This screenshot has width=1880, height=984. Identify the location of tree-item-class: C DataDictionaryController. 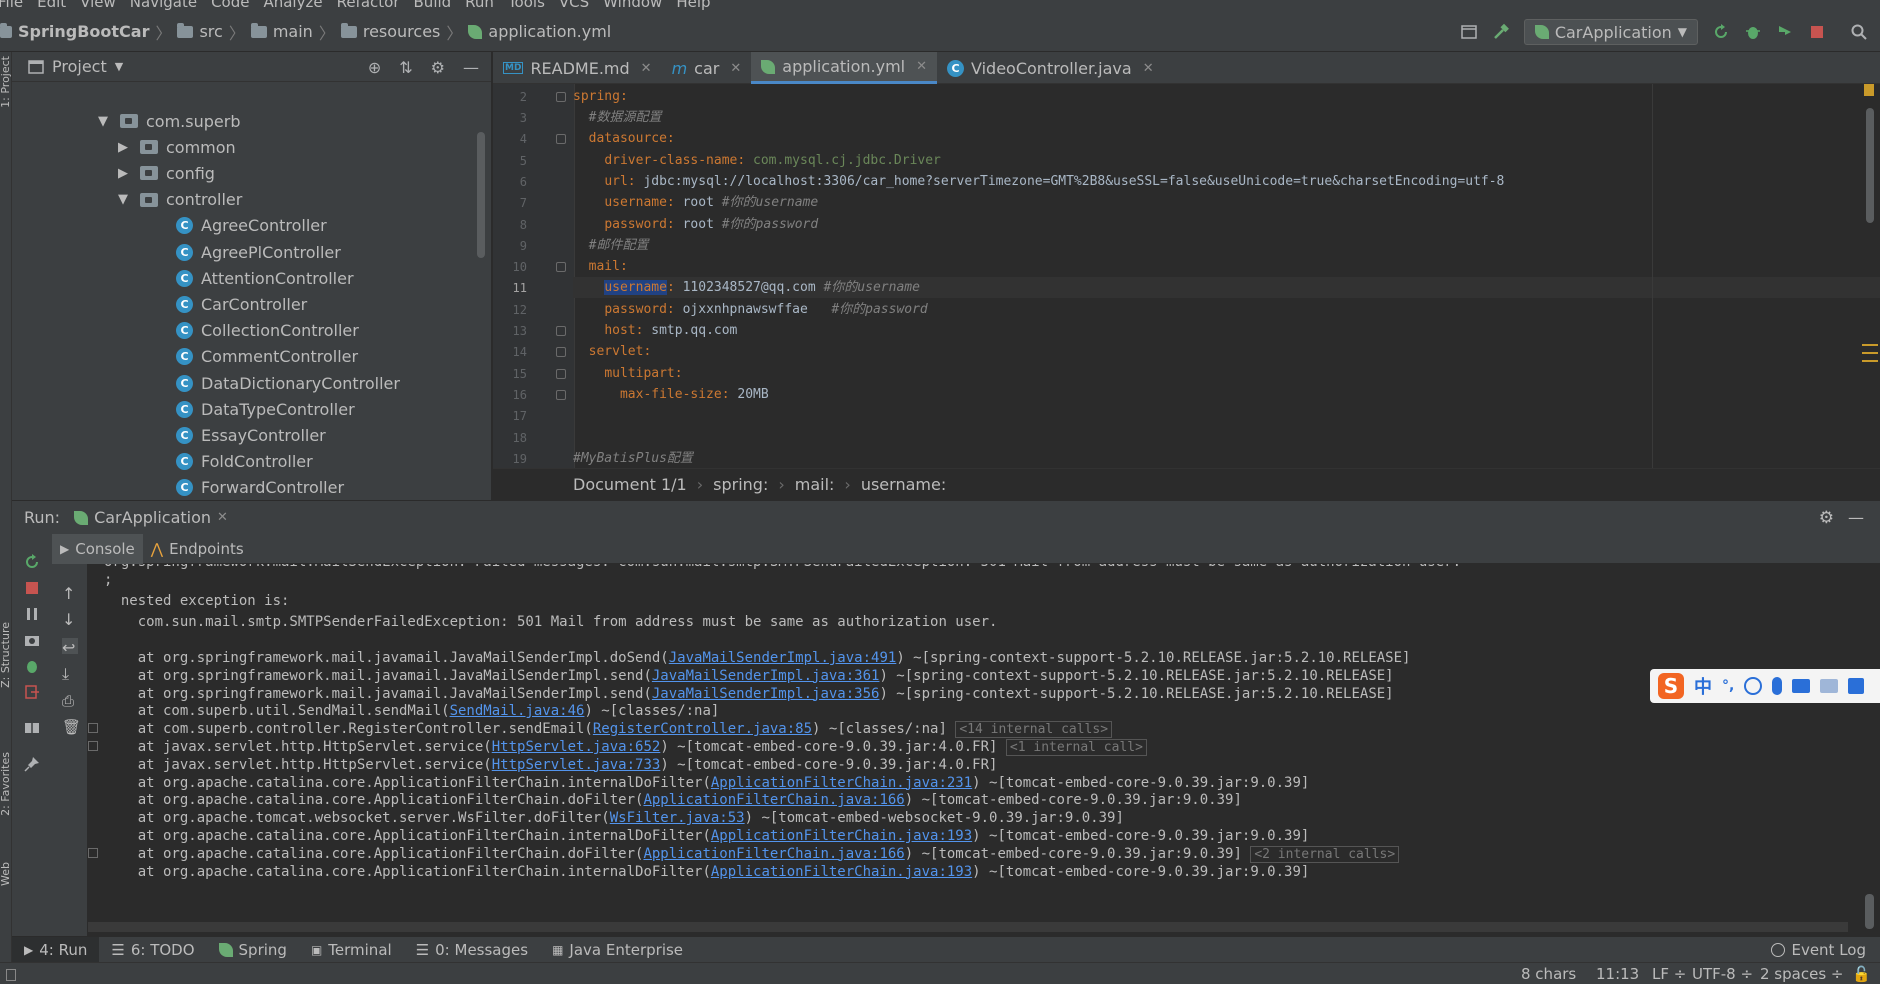
(288, 383).